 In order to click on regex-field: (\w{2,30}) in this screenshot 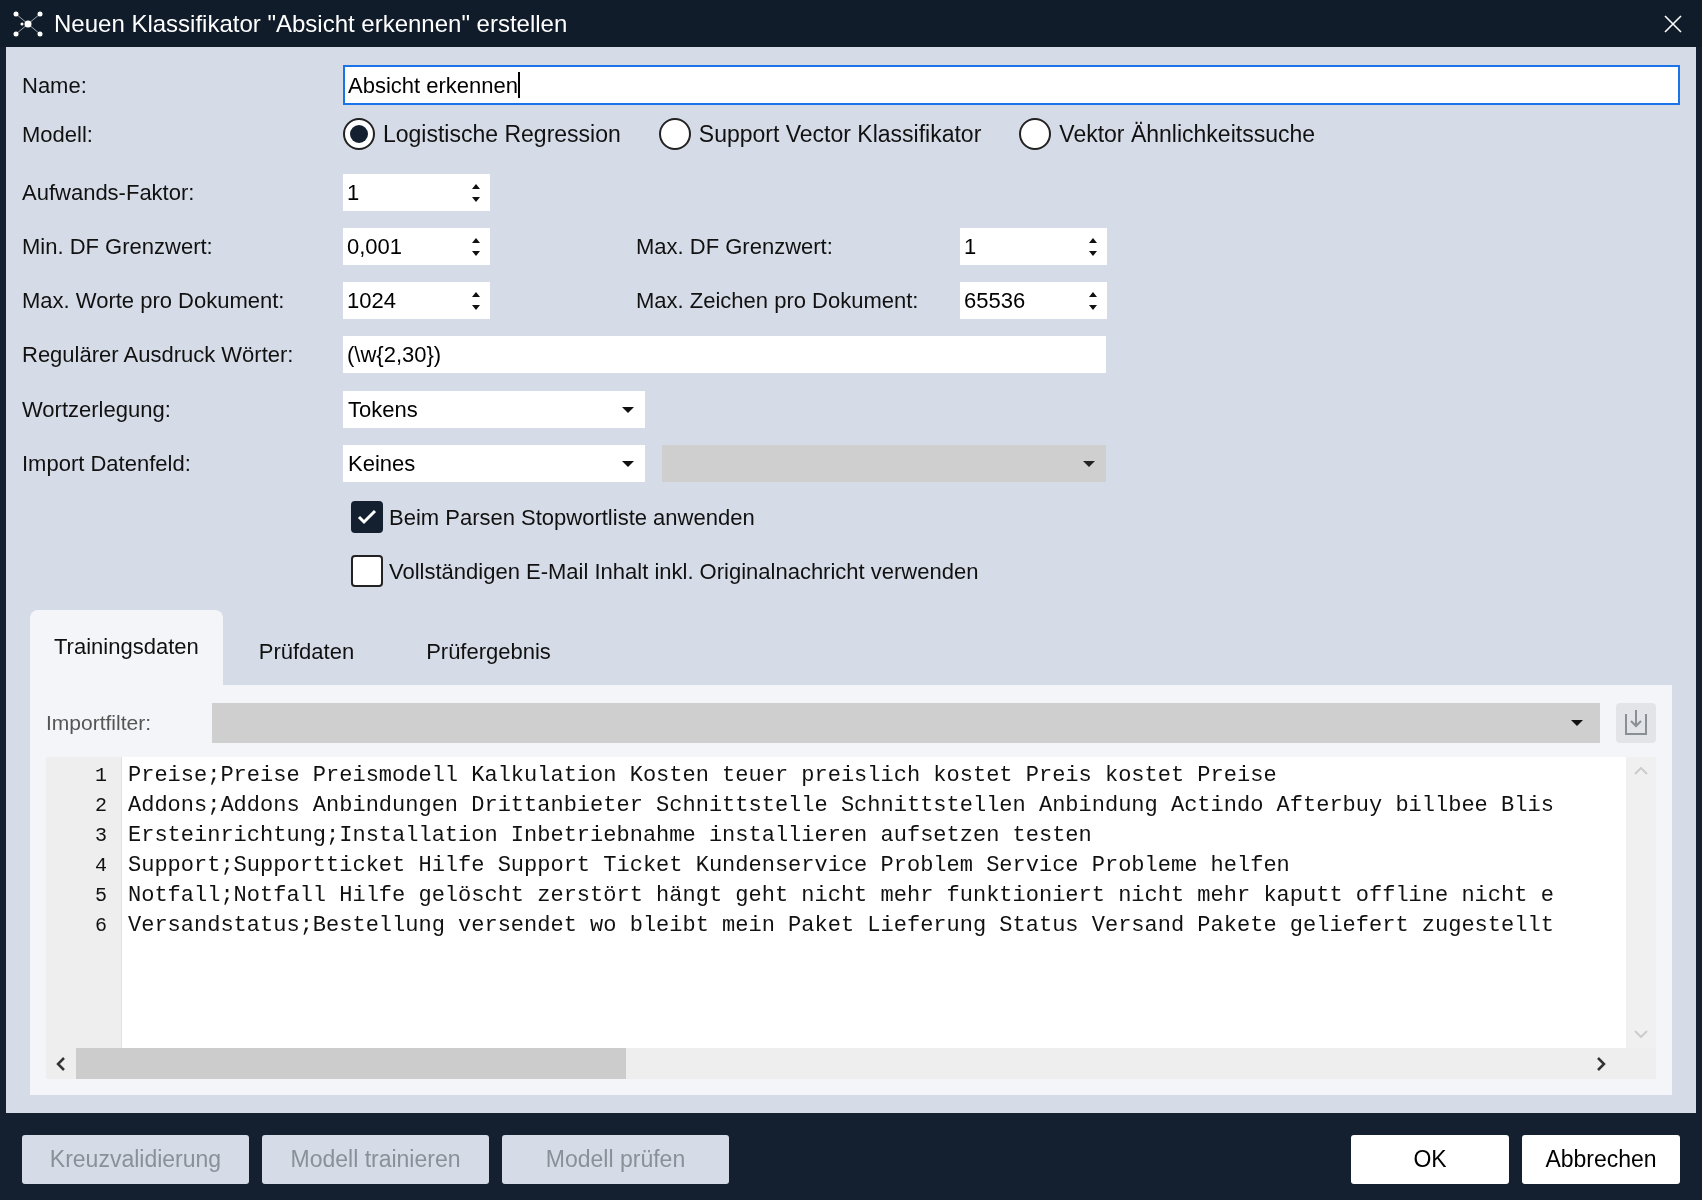, I will do `click(724, 354)`.